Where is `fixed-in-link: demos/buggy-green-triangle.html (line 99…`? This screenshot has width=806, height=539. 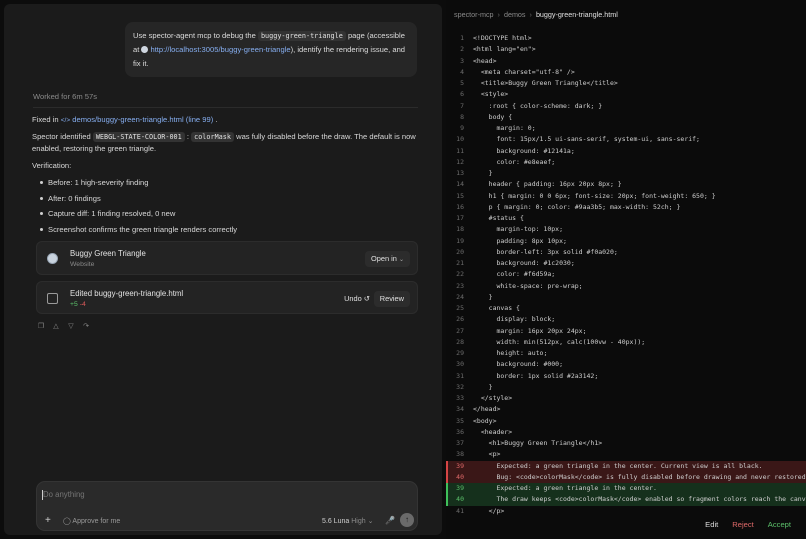 fixed-in-link: demos/buggy-green-triangle.html (line 99… is located at coordinates (142, 119).